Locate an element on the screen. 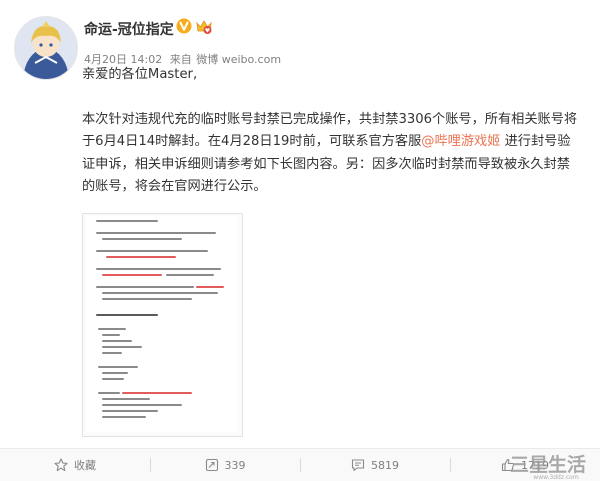 The image size is (600, 481). svg-text: 三星生活 is located at coordinates (548, 464).